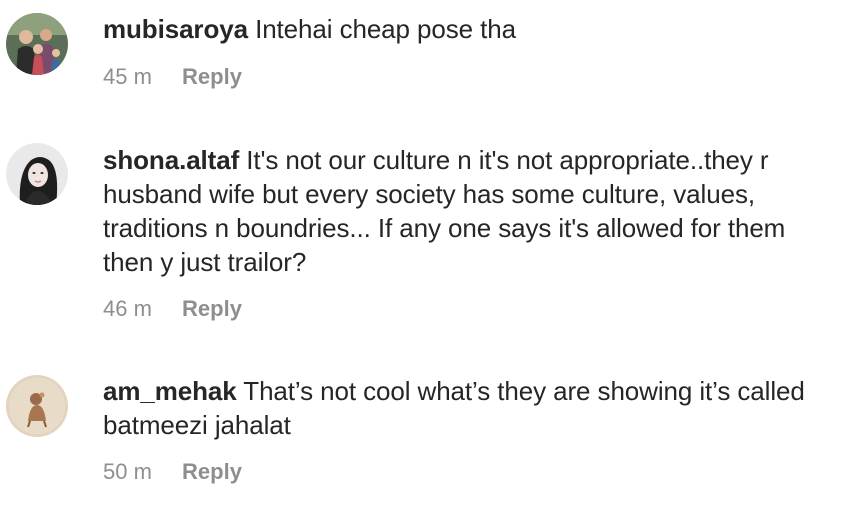 This screenshot has height=515, width=843. I want to click on comment-meta: 46 m Reply, so click(172, 309).